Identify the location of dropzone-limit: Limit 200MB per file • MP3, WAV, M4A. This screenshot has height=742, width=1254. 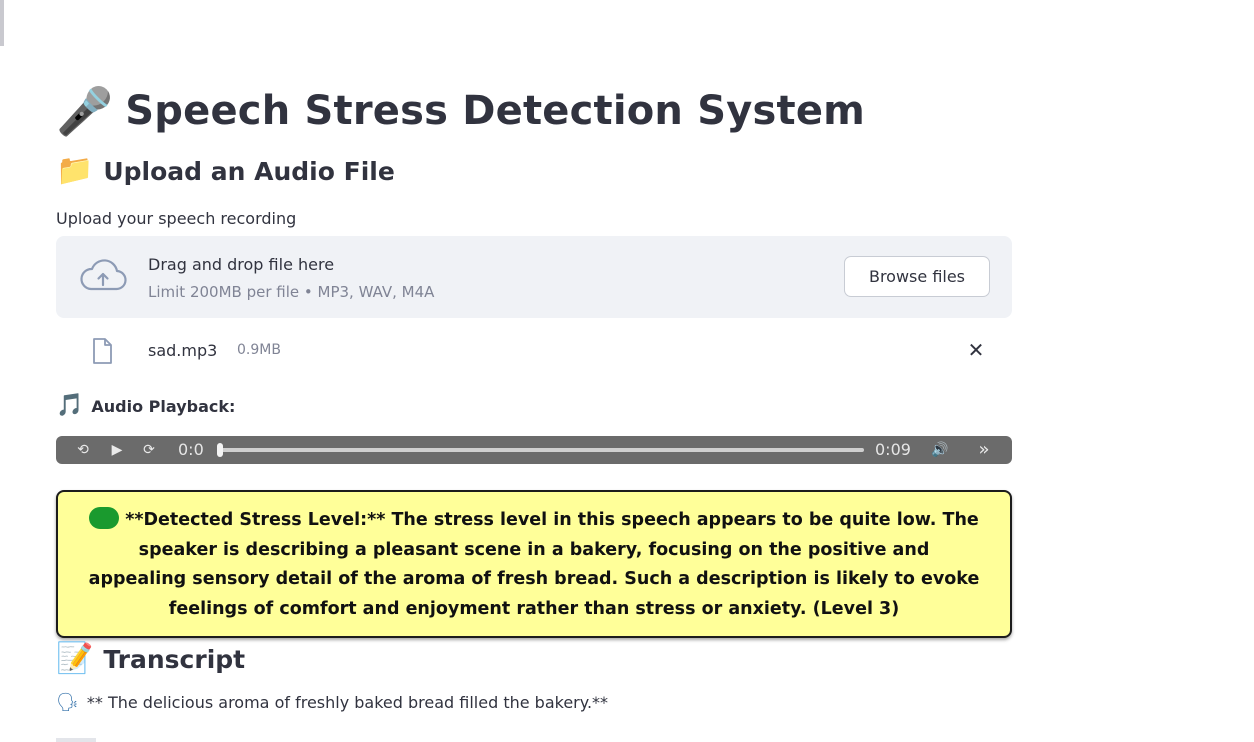
(291, 292).